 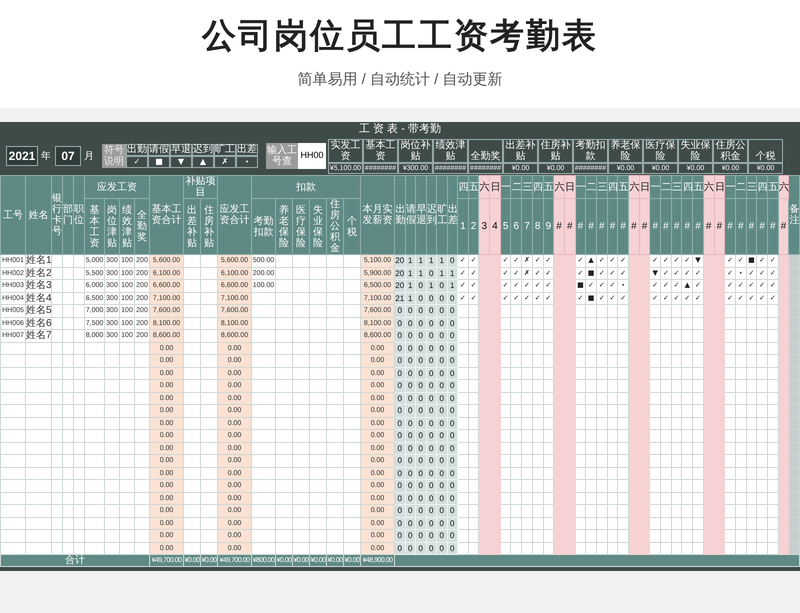 What do you see at coordinates (209, 226) in the screenshot?
I see `column-header: 住房补贴` at bounding box center [209, 226].